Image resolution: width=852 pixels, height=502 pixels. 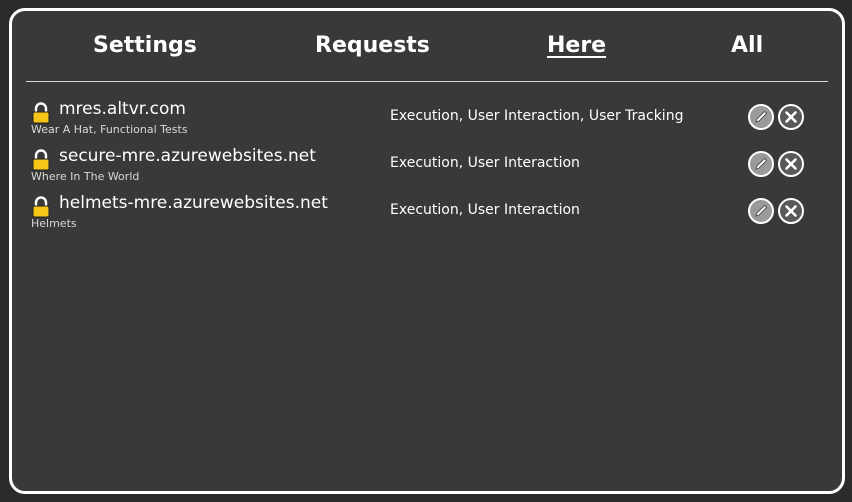 I want to click on tab-settings: Settings, so click(x=145, y=45).